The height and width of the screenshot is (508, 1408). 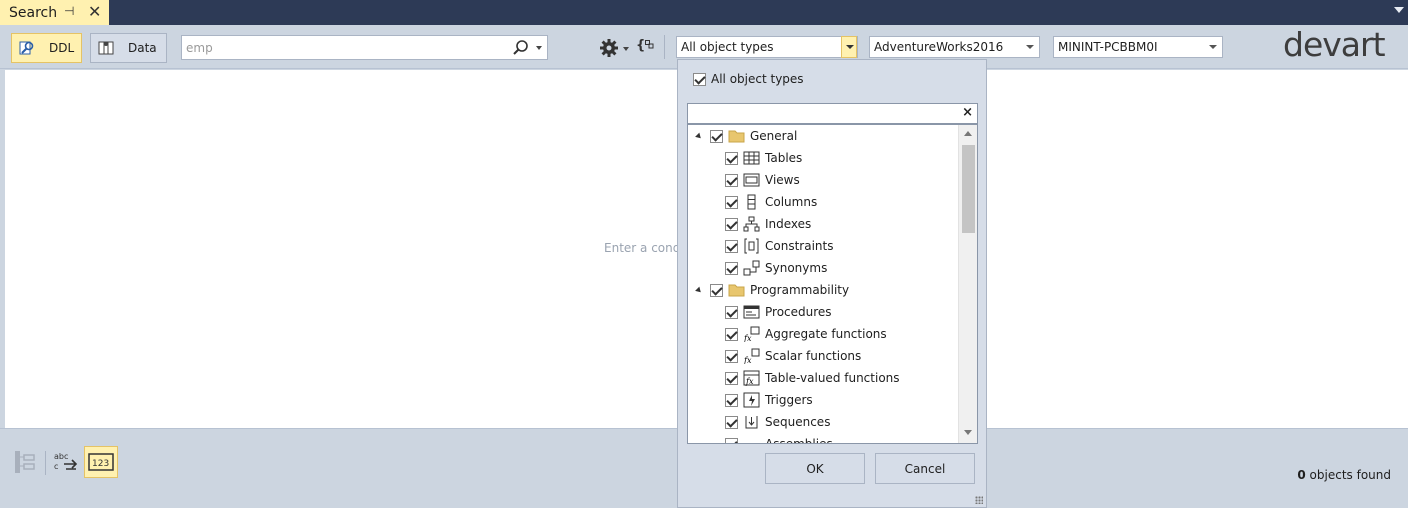 What do you see at coordinates (61, 456) in the screenshot?
I see `svg-text: abc` at bounding box center [61, 456].